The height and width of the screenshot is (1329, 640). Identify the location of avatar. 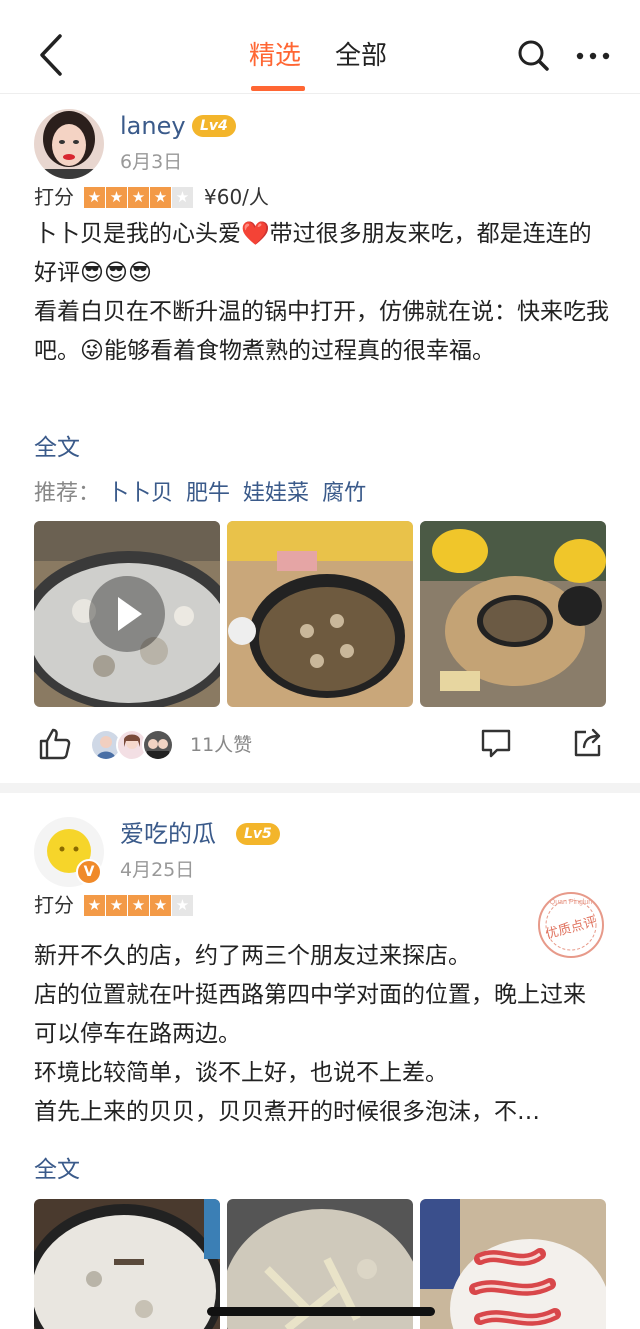
(69, 144).